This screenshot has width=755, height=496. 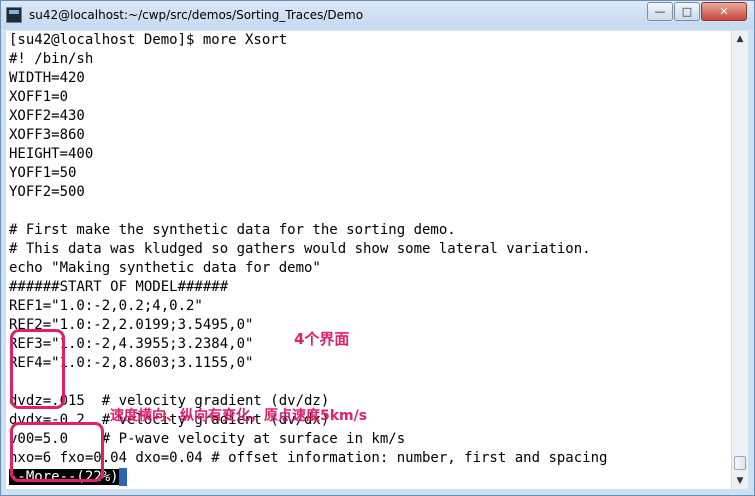 I want to click on text-cursor, so click(x=122, y=477).